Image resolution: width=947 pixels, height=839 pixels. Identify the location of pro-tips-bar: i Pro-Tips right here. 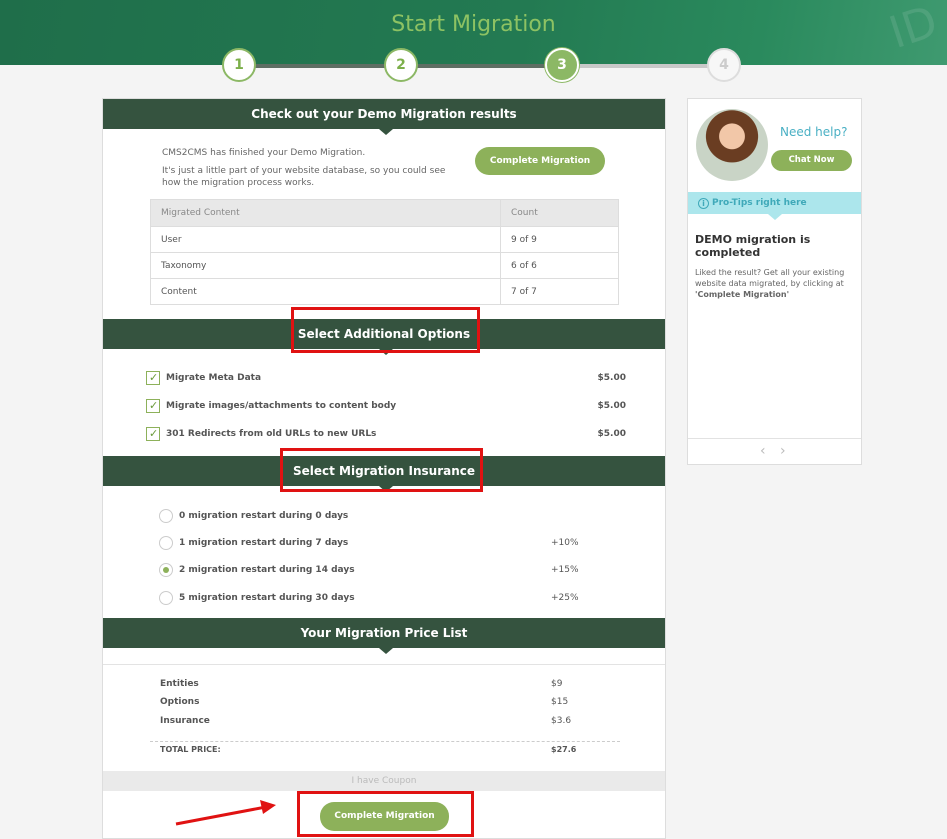
(774, 206).